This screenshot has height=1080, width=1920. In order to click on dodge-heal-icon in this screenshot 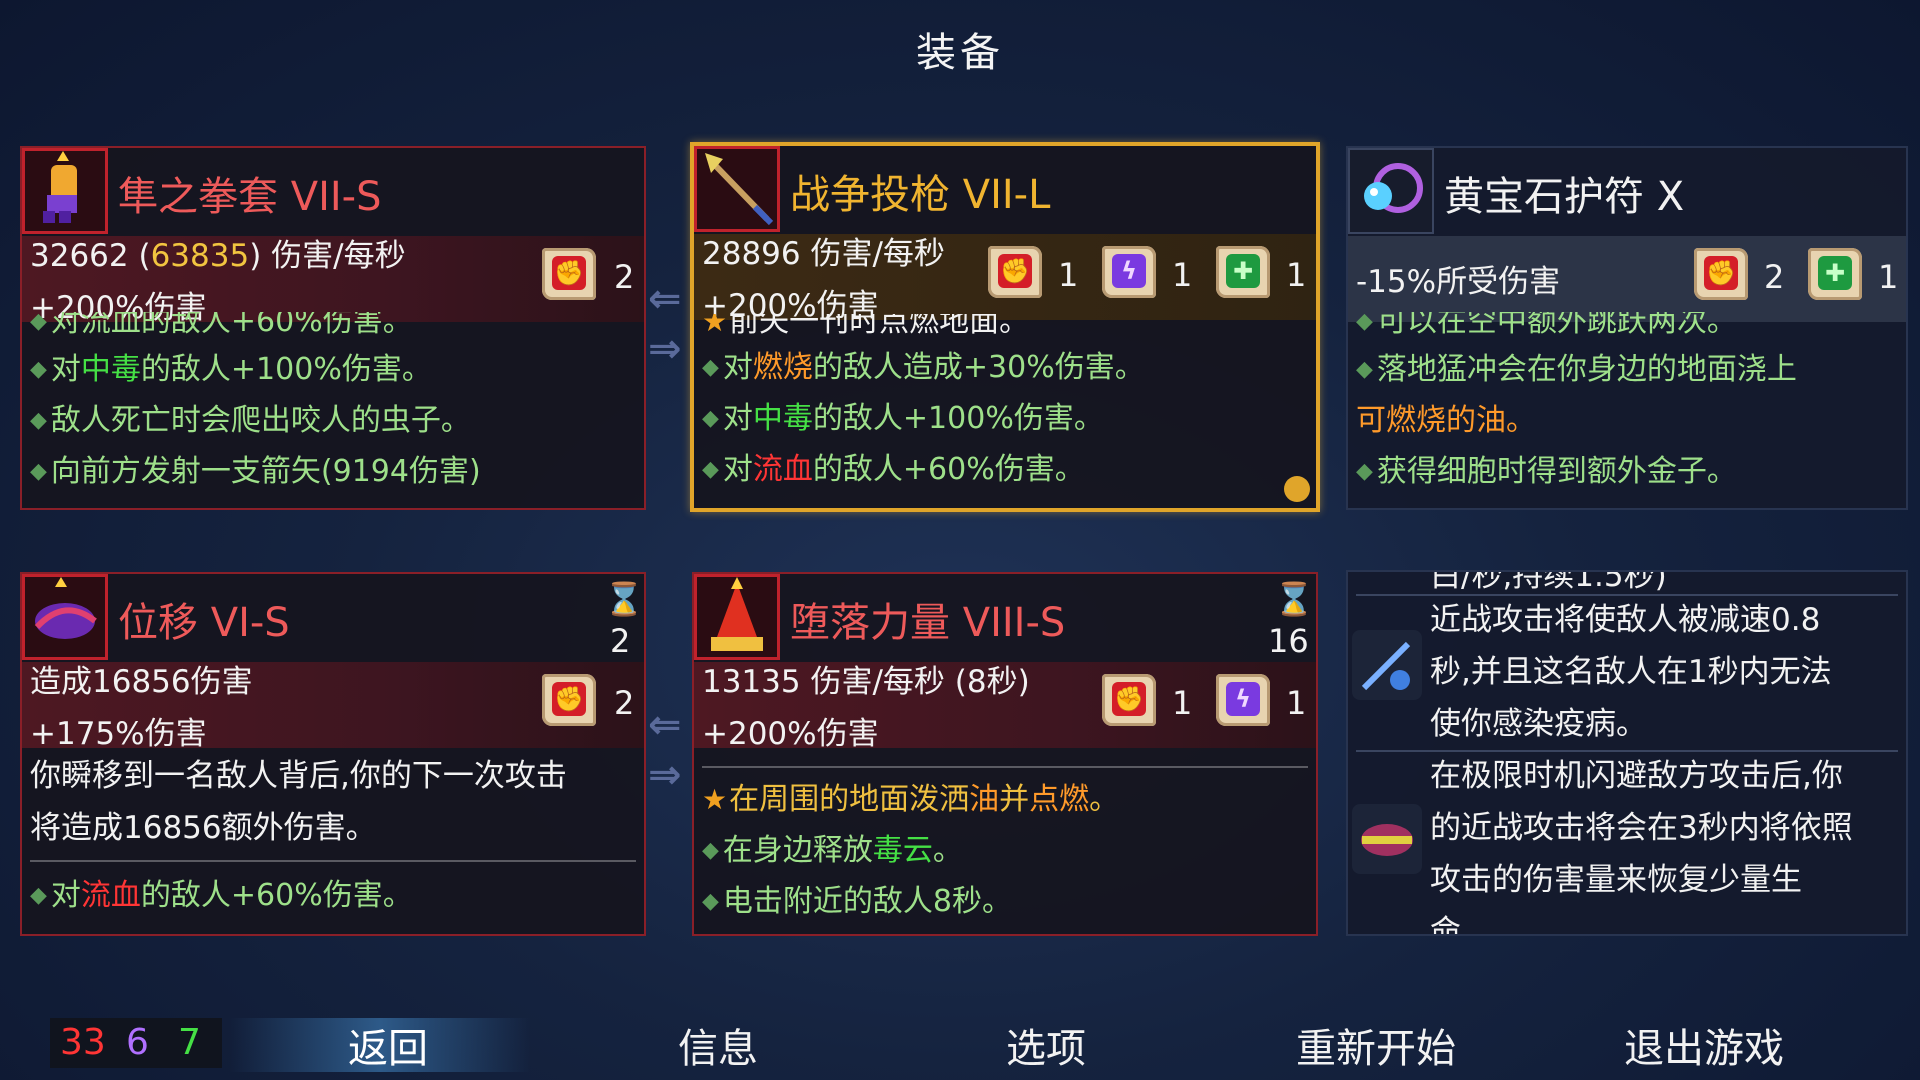, I will do `click(1387, 839)`.